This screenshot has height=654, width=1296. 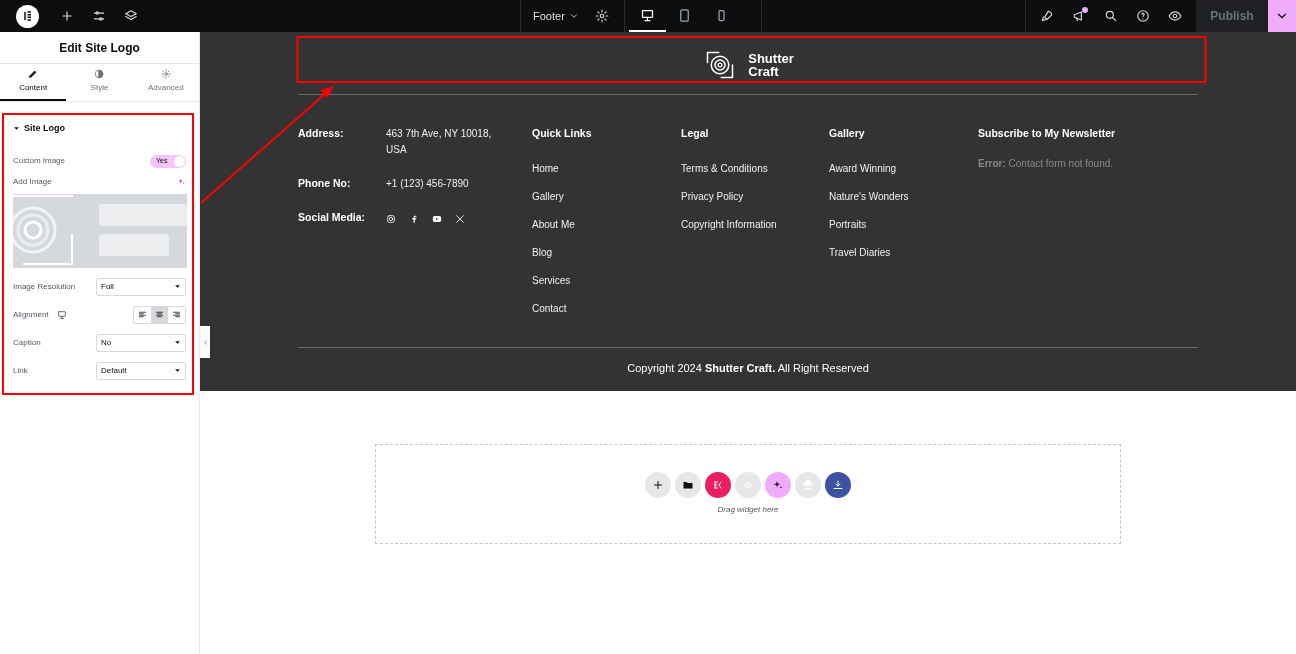 I want to click on select-field: Default, so click(x=141, y=370).